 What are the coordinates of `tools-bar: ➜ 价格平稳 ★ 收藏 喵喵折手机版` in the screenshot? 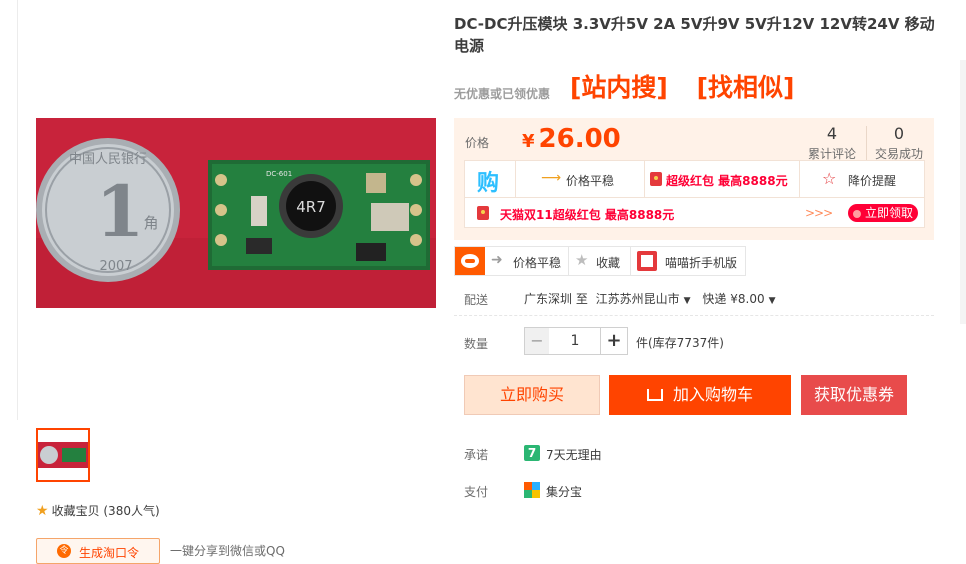 It's located at (600, 261).